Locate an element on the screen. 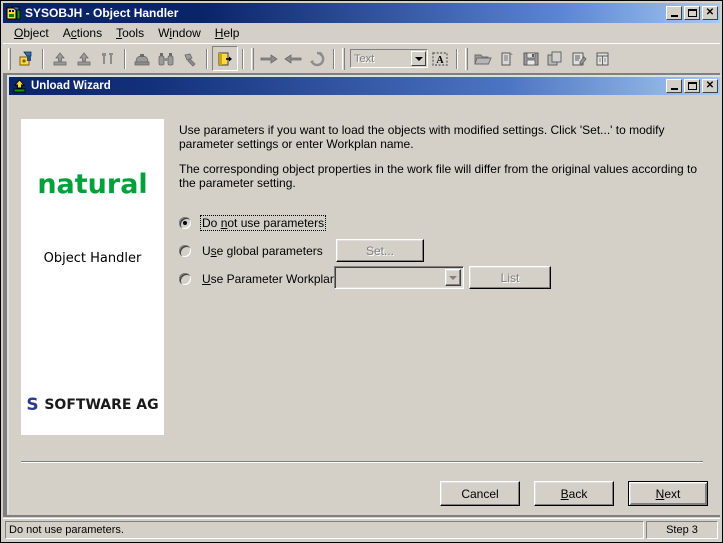  wizard-close-button: ✕ is located at coordinates (710, 86).